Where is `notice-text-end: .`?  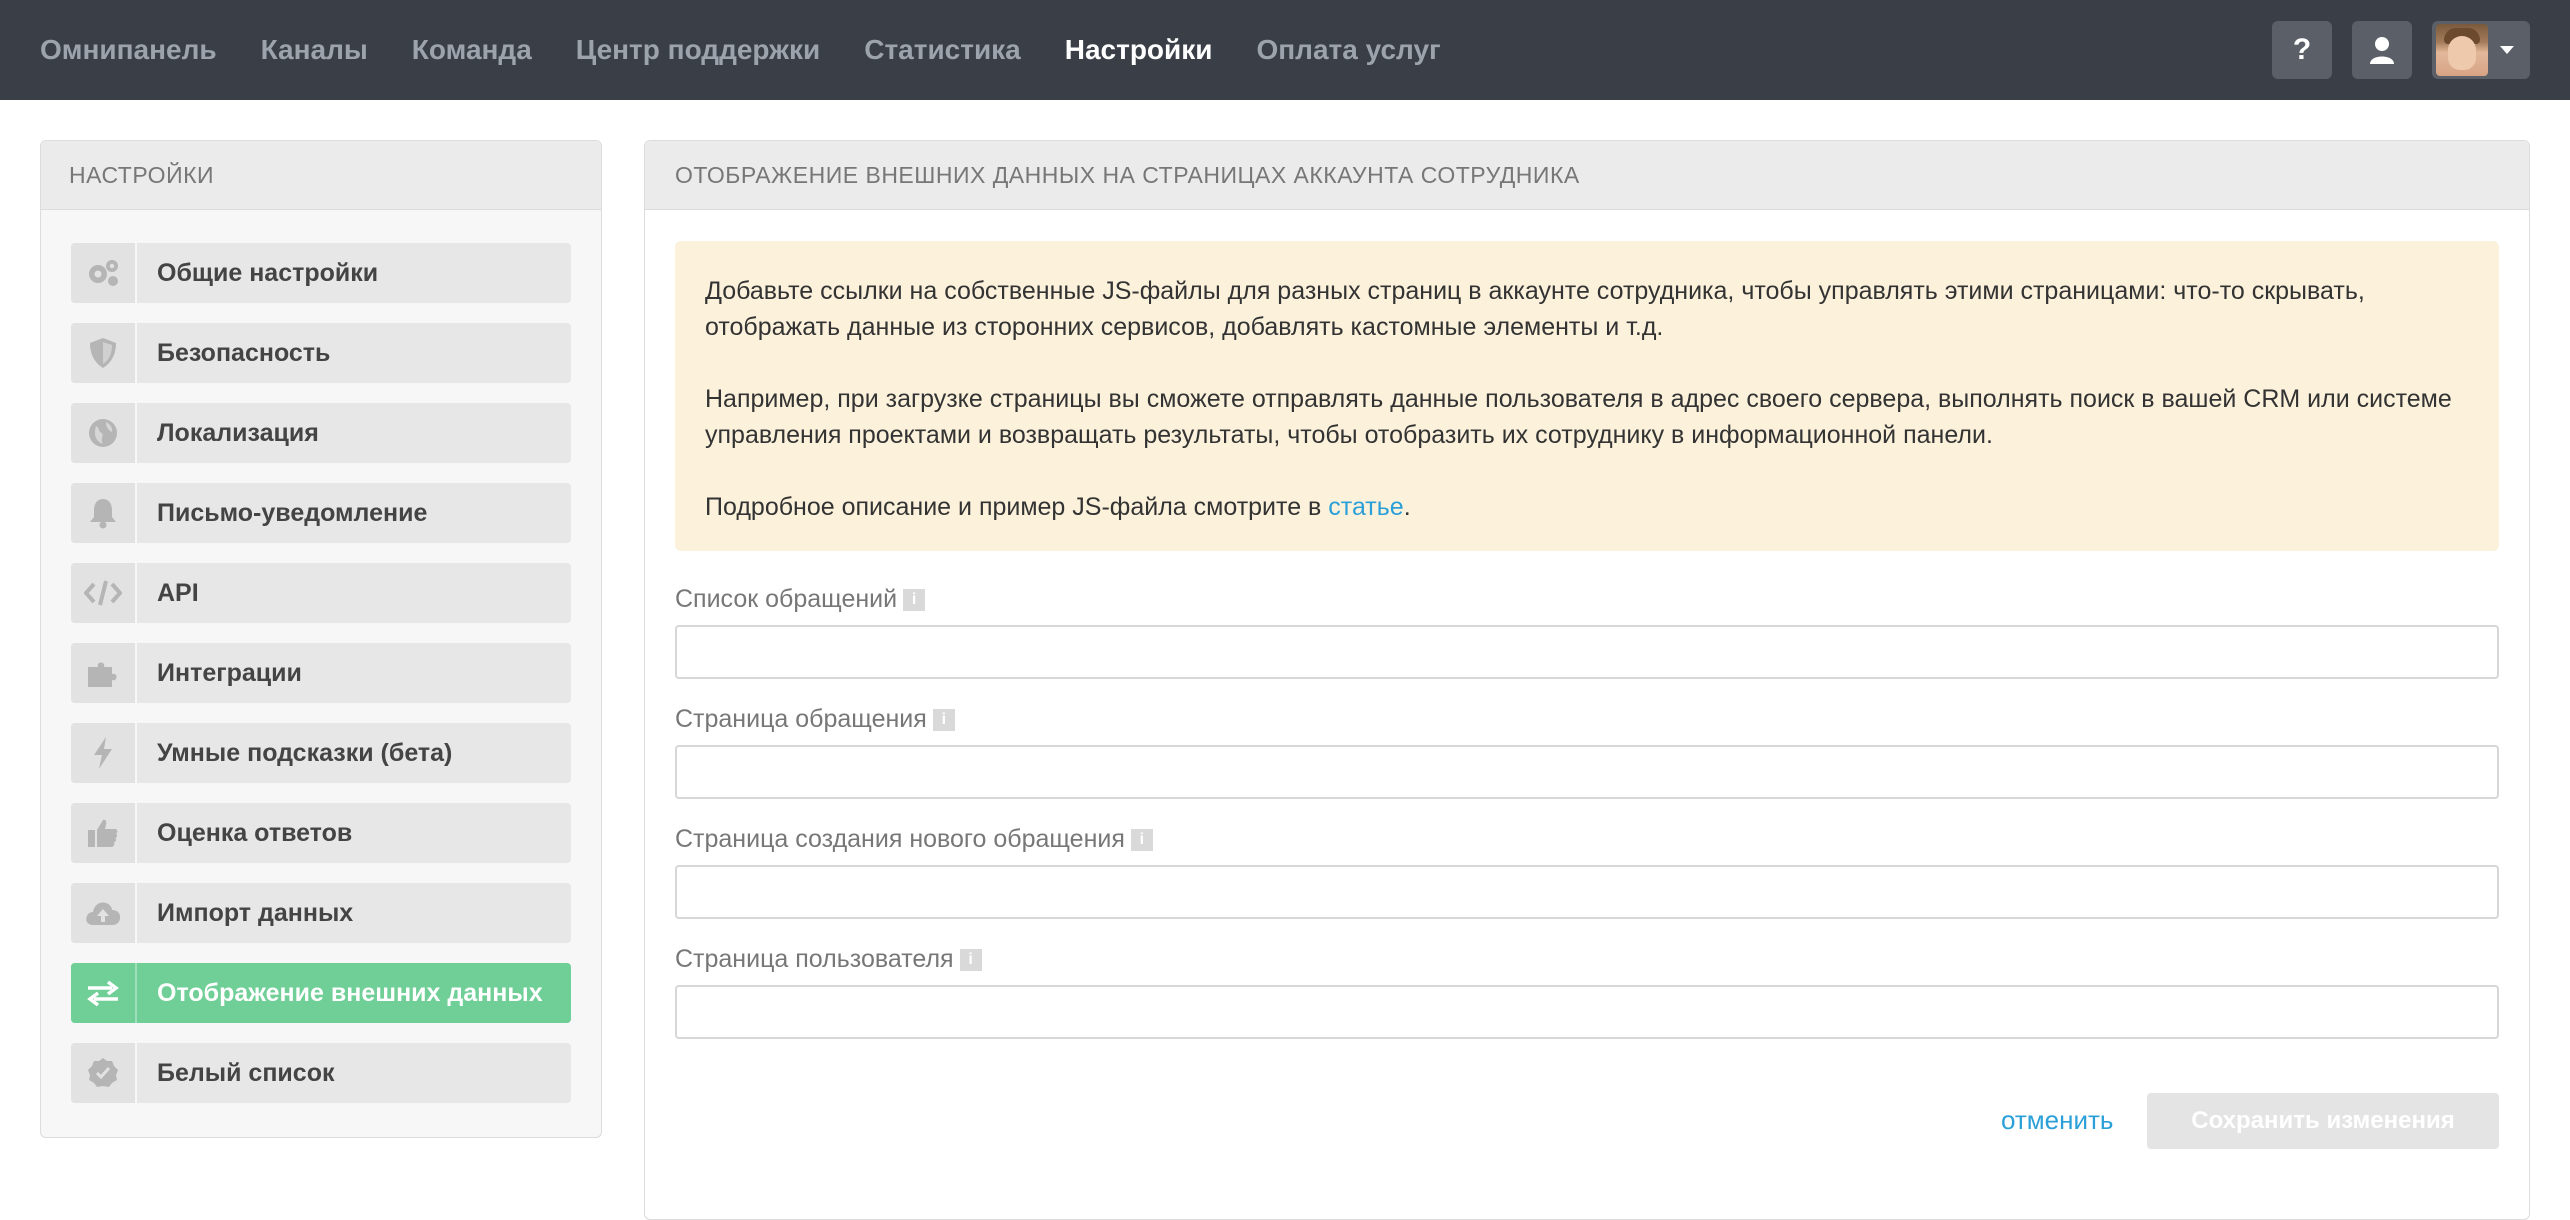 notice-text-end: . is located at coordinates (1407, 507).